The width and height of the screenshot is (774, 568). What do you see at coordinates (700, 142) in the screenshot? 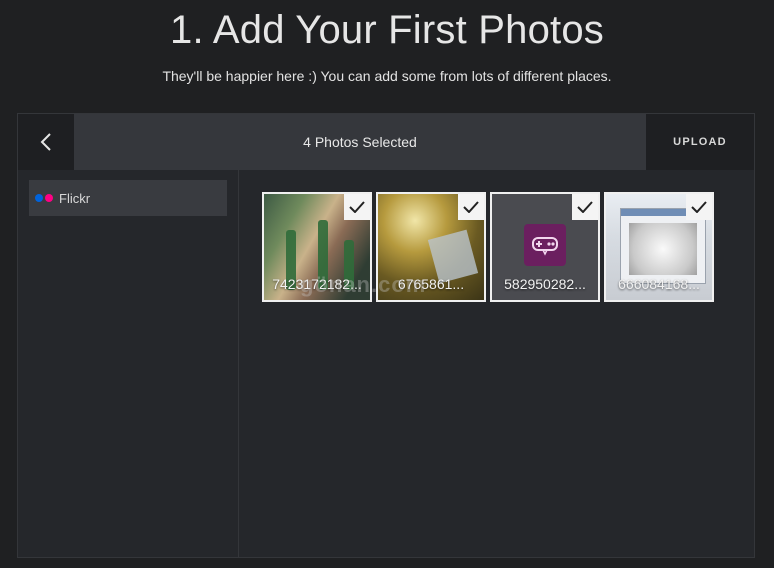
I see `upload-button: UPLOAD` at bounding box center [700, 142].